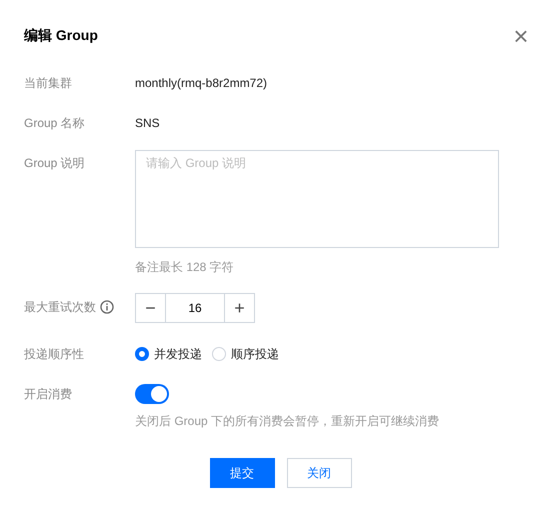 Image resolution: width=549 pixels, height=513 pixels. What do you see at coordinates (521, 36) in the screenshot?
I see `close-button: ×` at bounding box center [521, 36].